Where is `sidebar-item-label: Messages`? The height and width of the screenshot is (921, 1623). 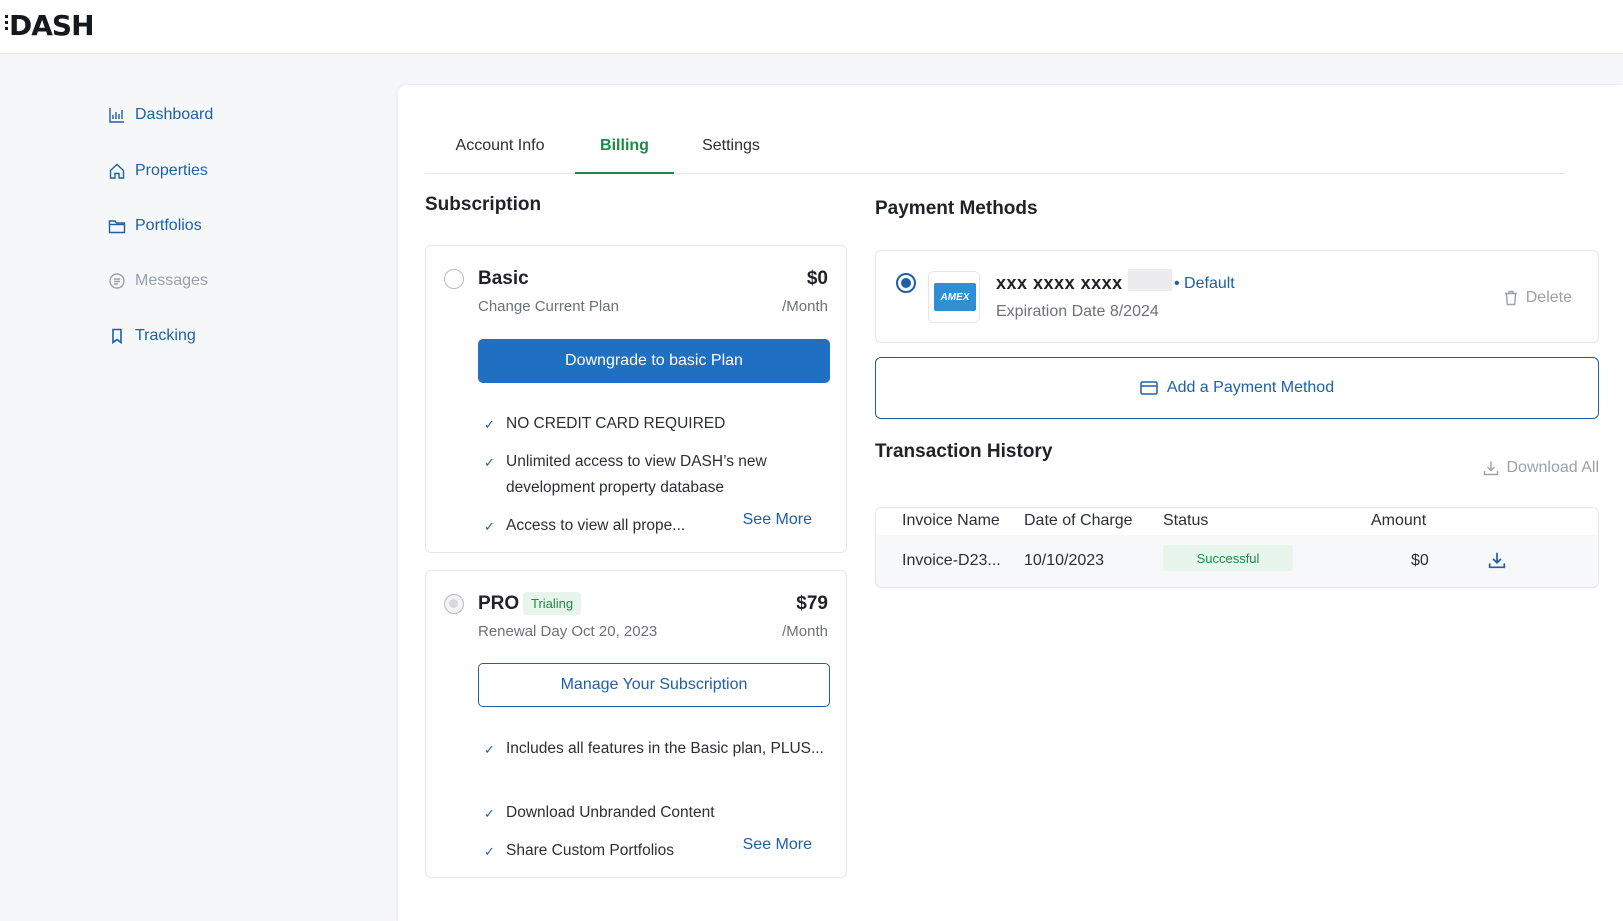 sidebar-item-label: Messages is located at coordinates (171, 280).